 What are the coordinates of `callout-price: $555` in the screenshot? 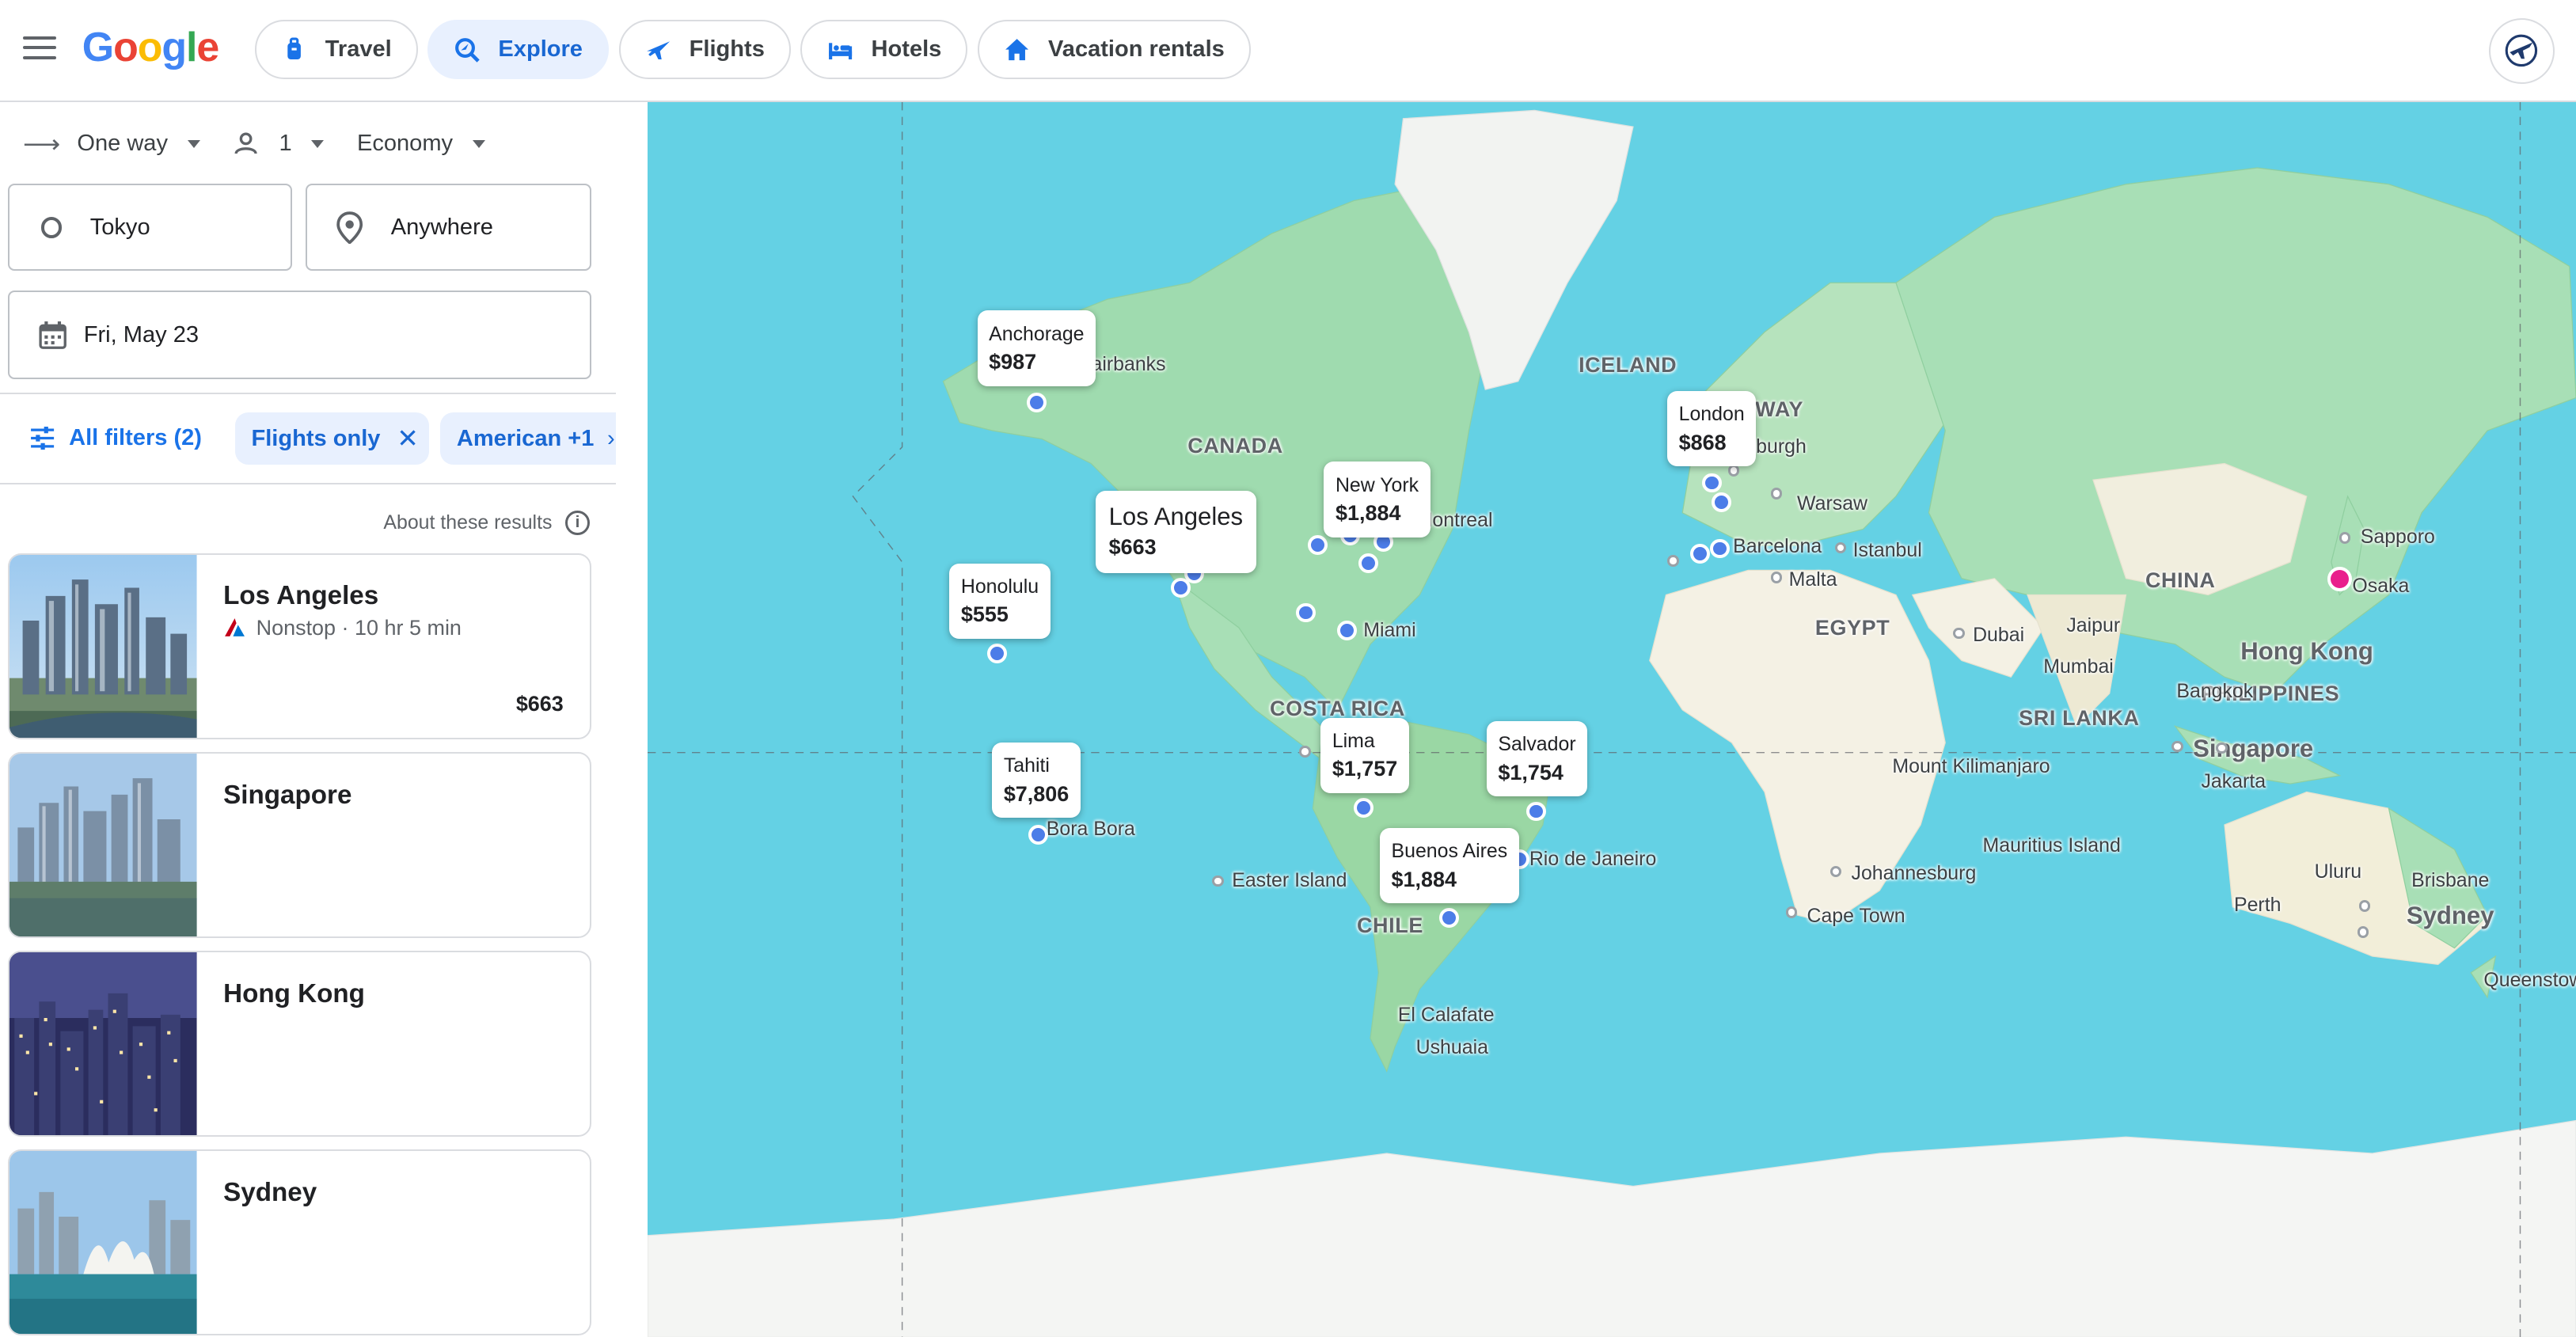 It's located at (984, 614).